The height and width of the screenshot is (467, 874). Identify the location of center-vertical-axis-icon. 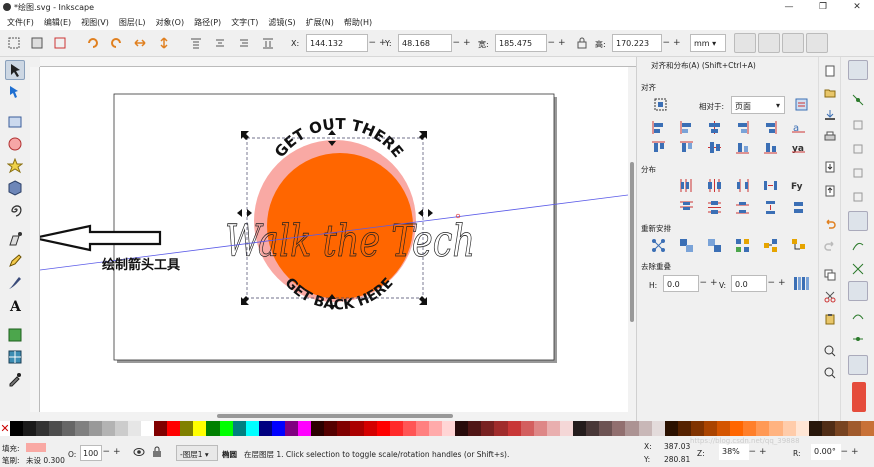
(714, 127).